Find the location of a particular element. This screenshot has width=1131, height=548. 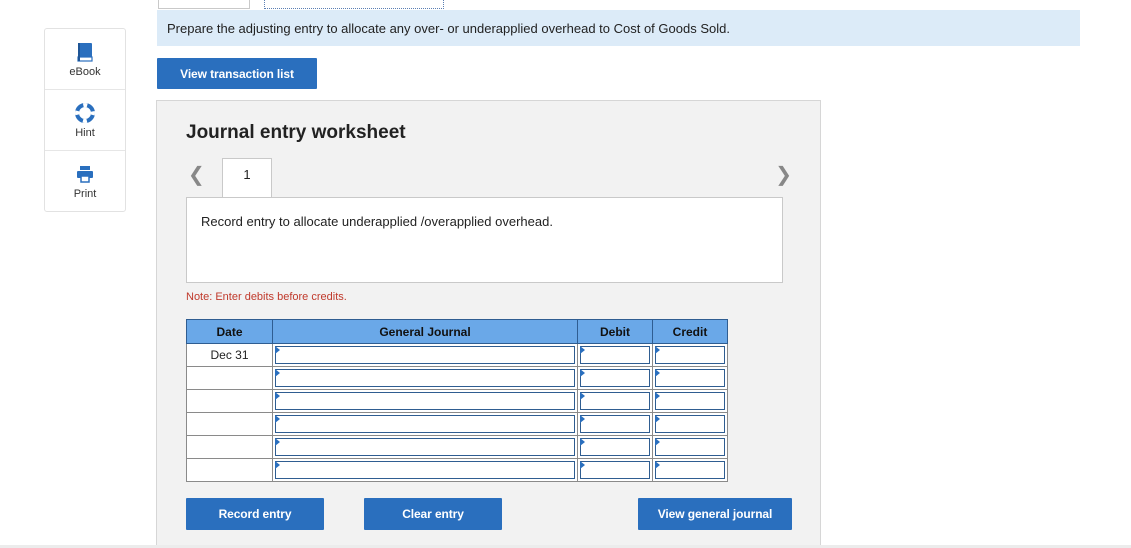

printer-icon is located at coordinates (85, 174).